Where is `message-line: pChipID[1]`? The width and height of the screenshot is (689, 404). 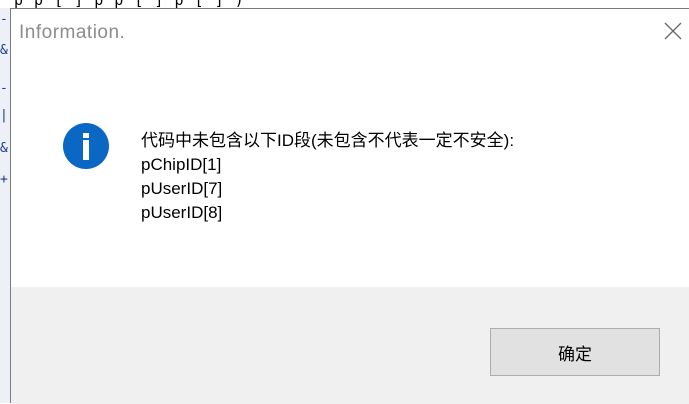 message-line: pChipID[1] is located at coordinates (181, 164).